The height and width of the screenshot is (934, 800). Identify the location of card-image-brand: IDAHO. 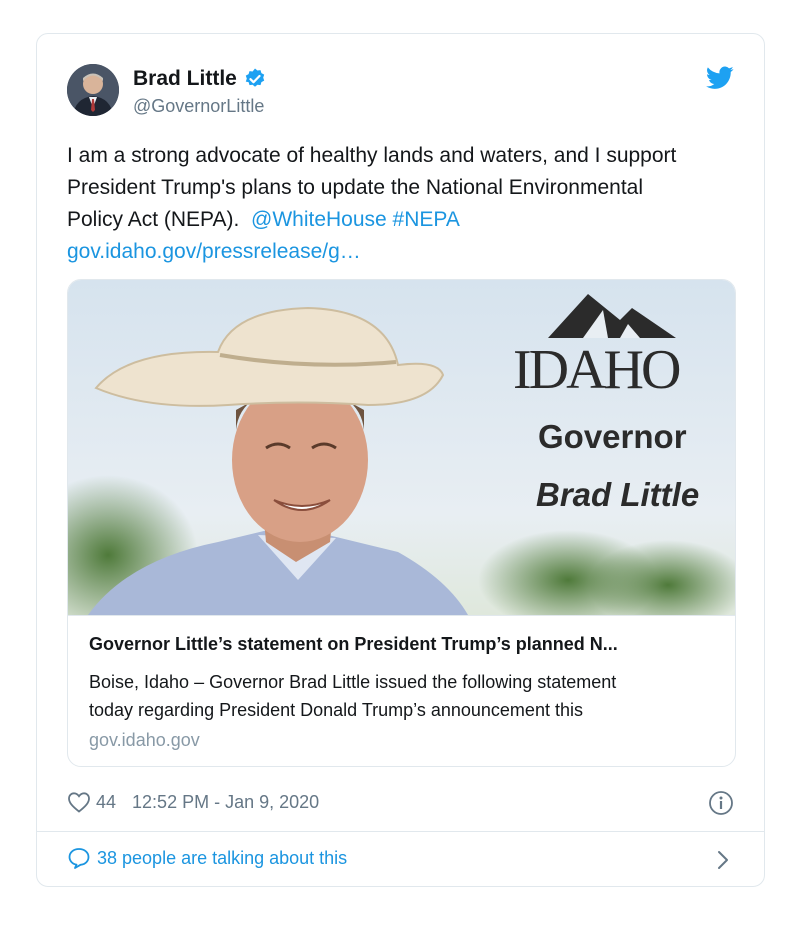
(596, 370).